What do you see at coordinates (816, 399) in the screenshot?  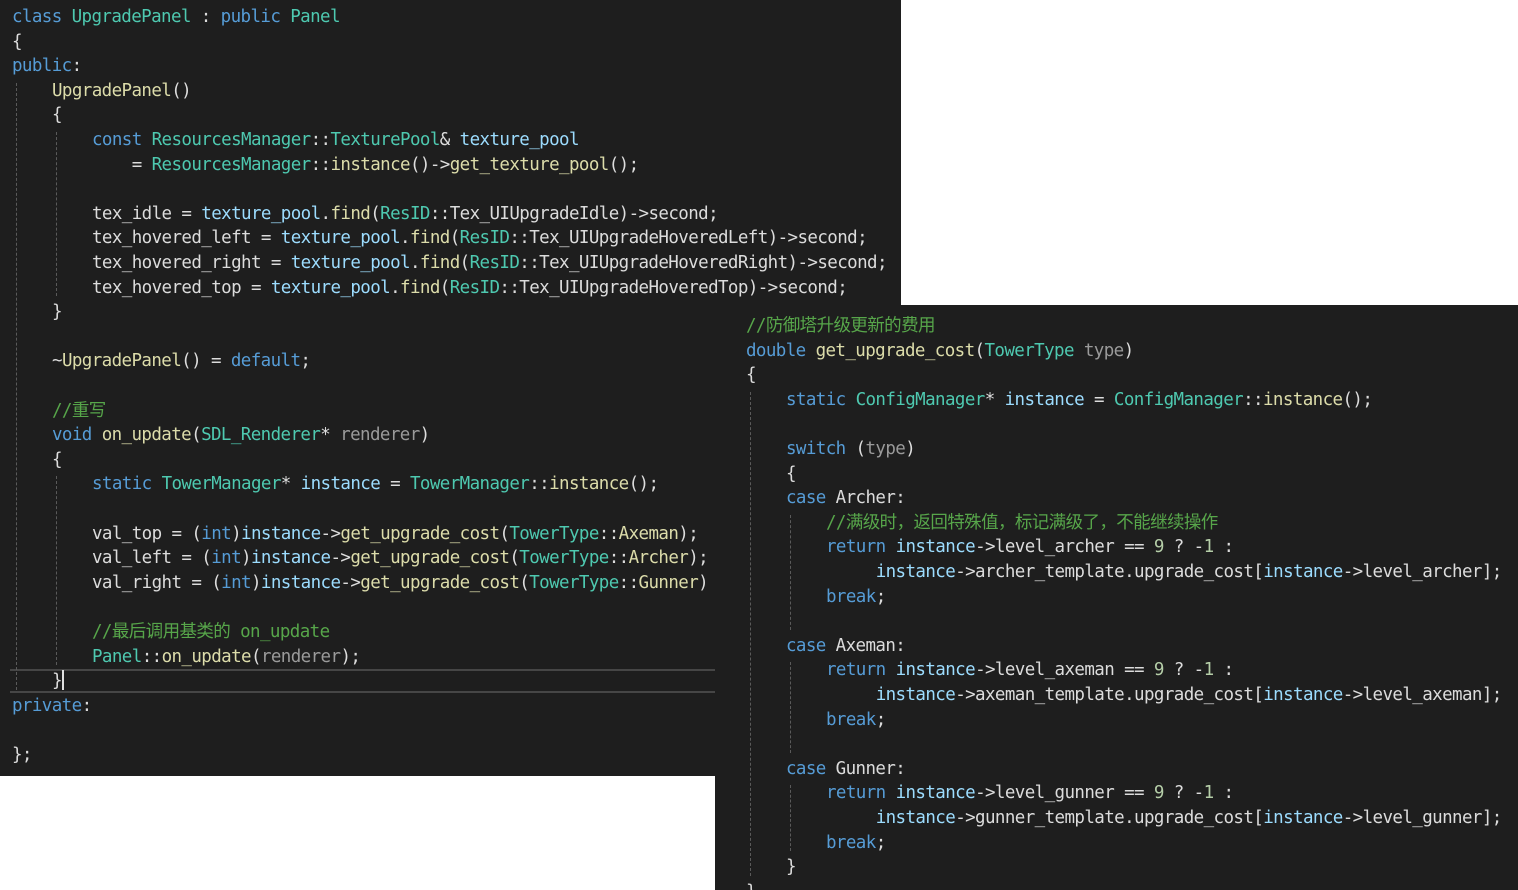 I see `code-token: static` at bounding box center [816, 399].